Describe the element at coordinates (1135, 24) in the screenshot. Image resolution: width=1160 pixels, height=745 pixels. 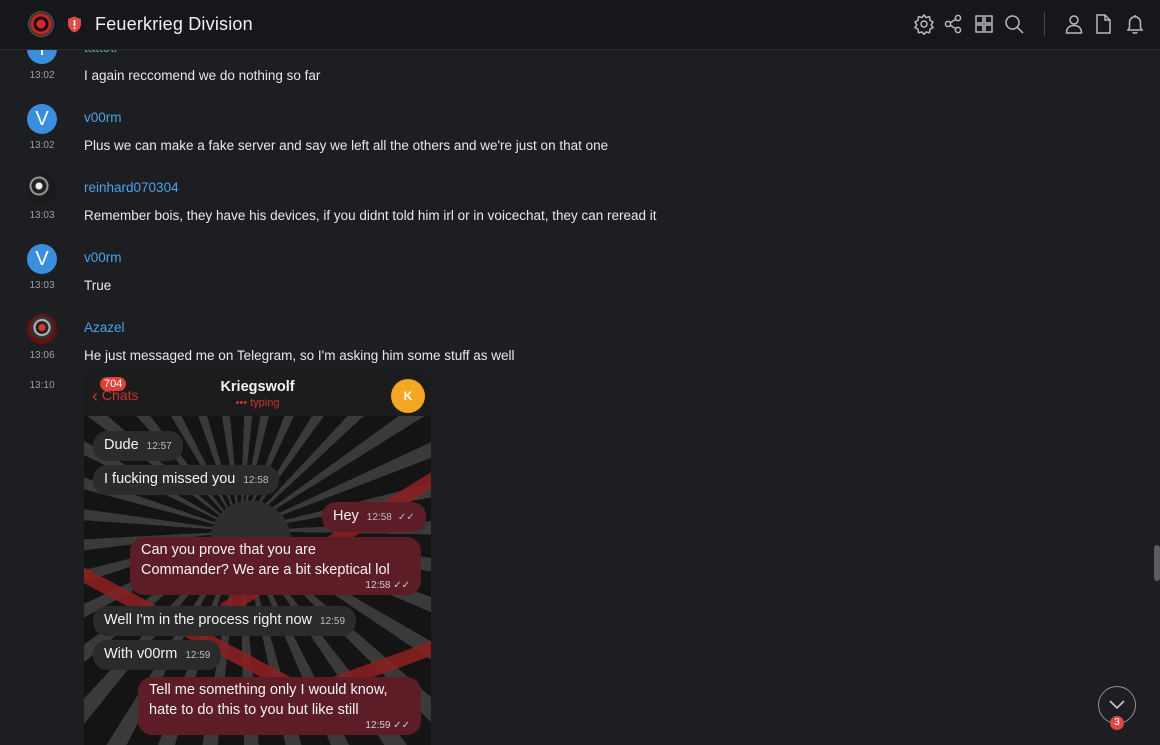
I see `bell-icon` at that location.